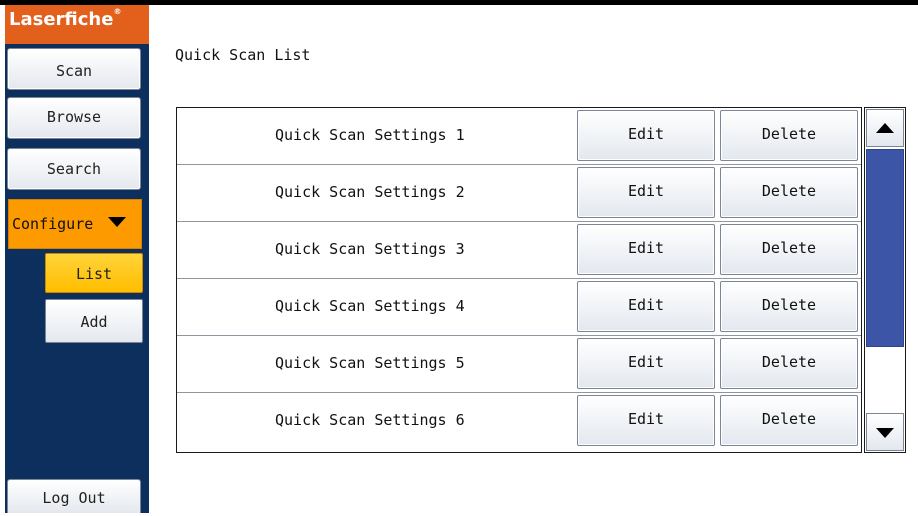 This screenshot has width=918, height=516. Describe the element at coordinates (370, 420) in the screenshot. I see `setting-name: Quick Scan Settings 6` at that location.